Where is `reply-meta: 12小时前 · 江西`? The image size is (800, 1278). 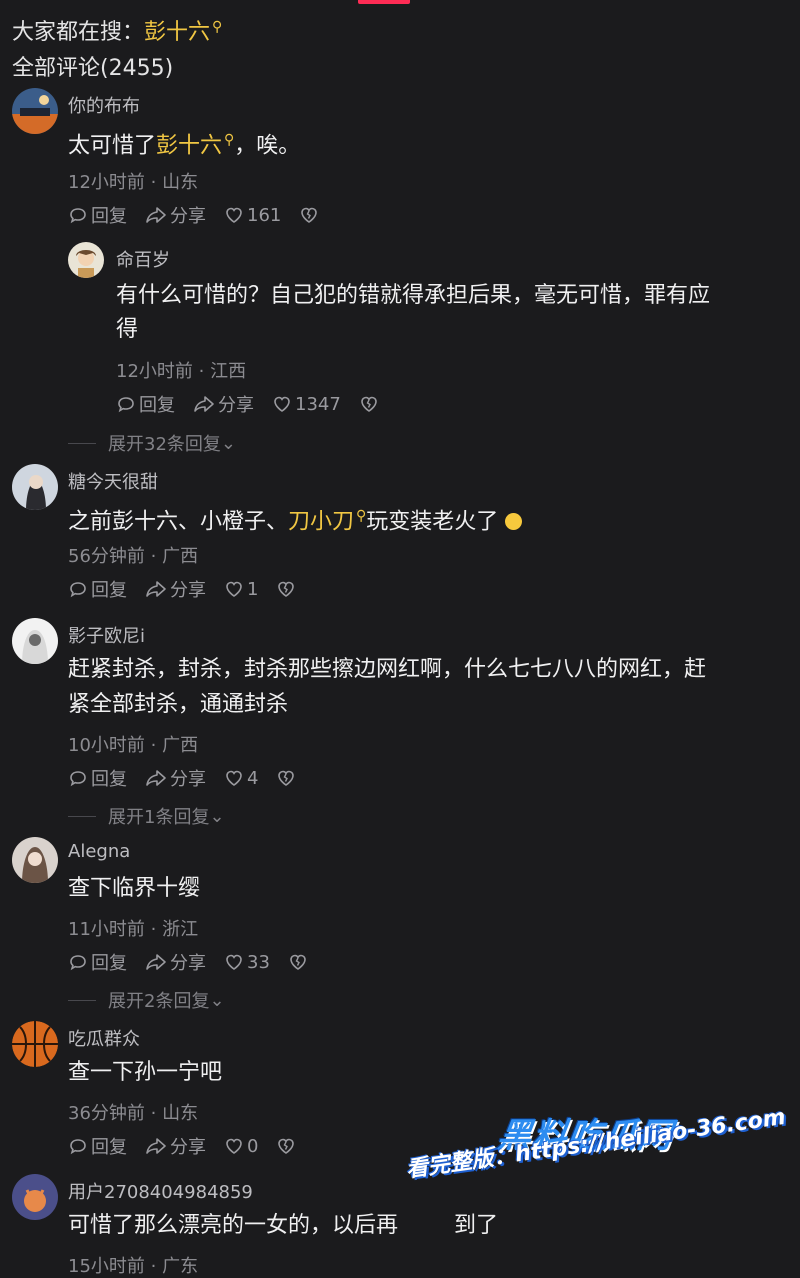 reply-meta: 12小时前 · 江西 is located at coordinates (181, 371).